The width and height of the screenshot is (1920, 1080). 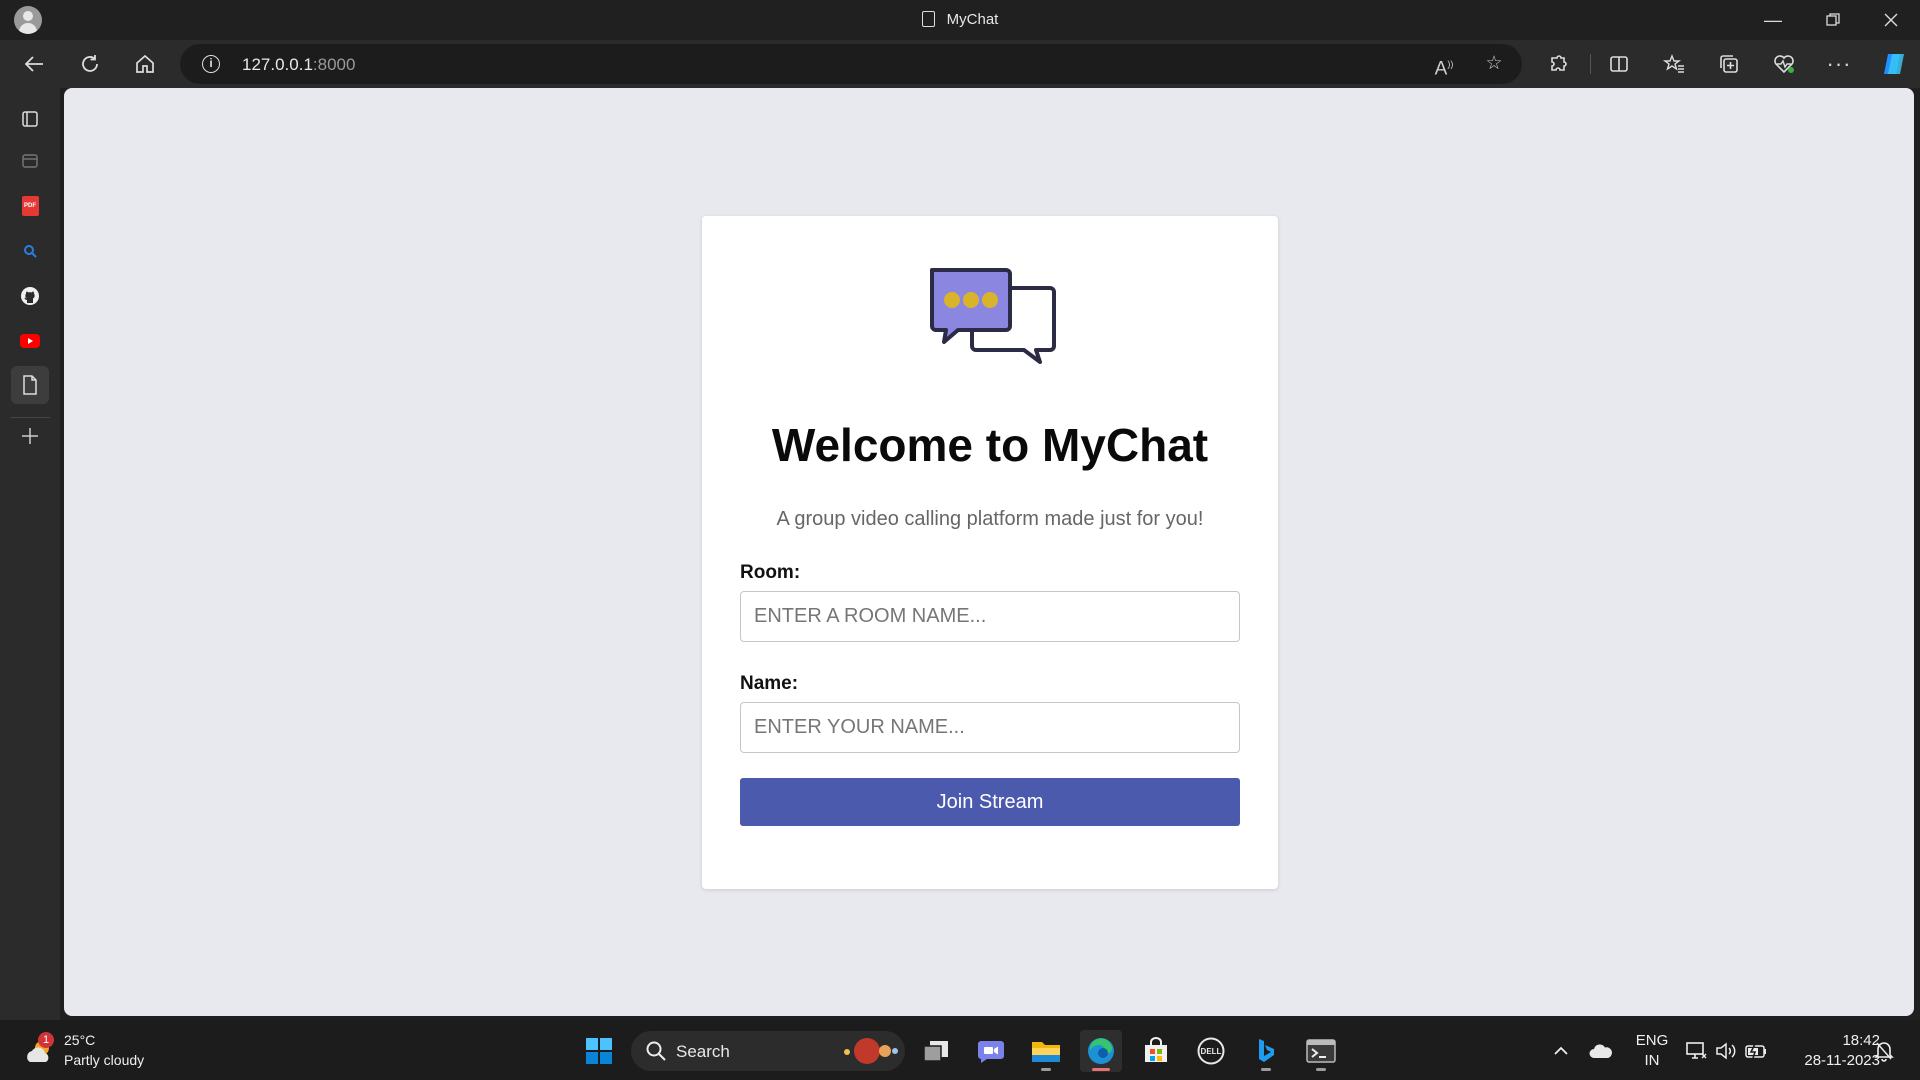 I want to click on battery-icon, so click(x=1756, y=1051).